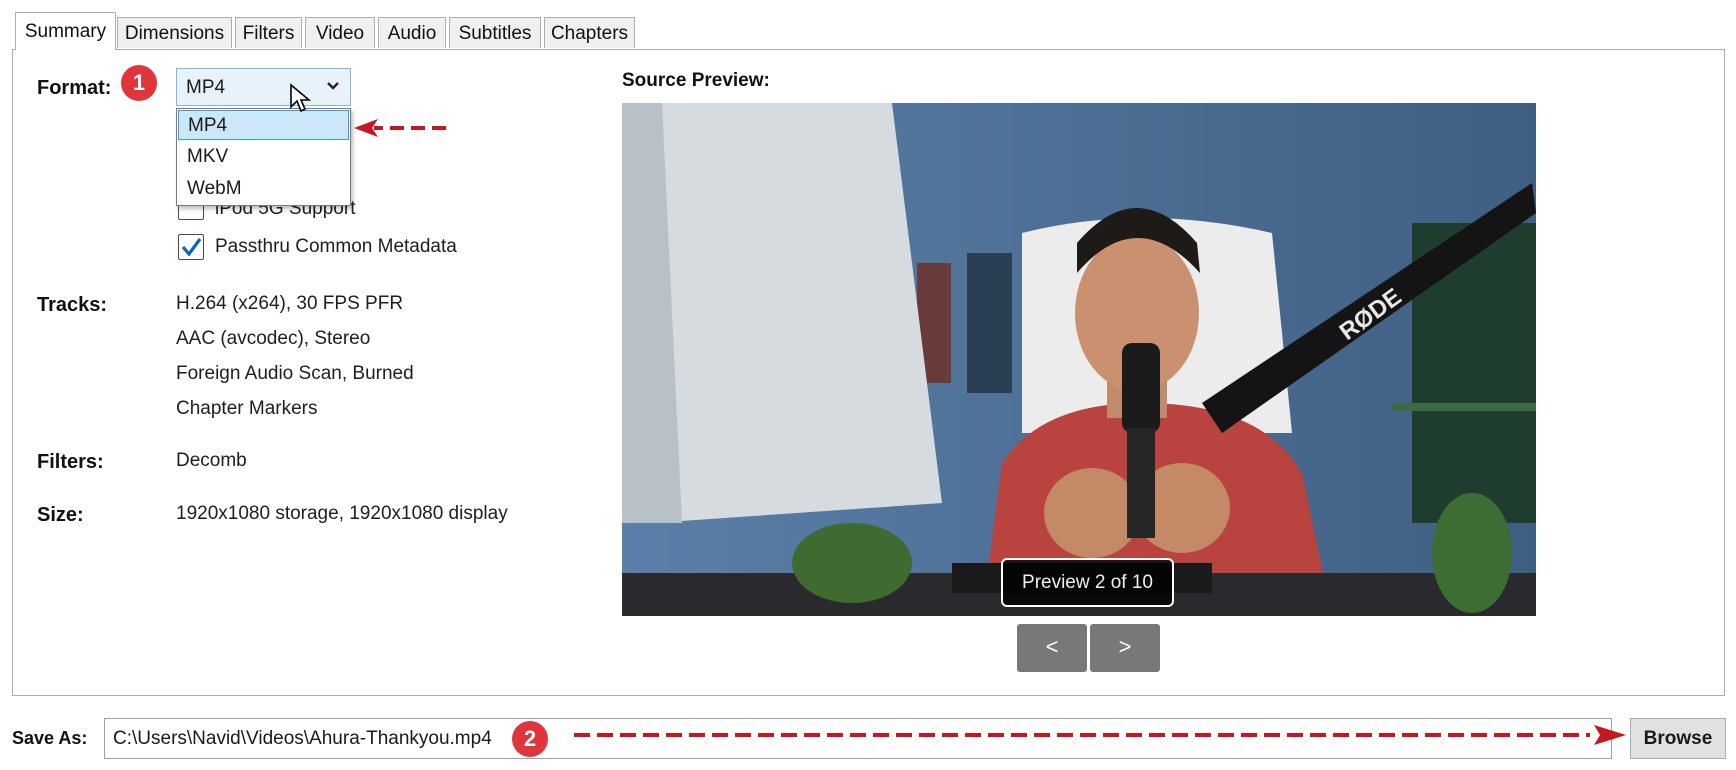  Describe the element at coordinates (74, 88) in the screenshot. I see `format-label: Format:` at that location.